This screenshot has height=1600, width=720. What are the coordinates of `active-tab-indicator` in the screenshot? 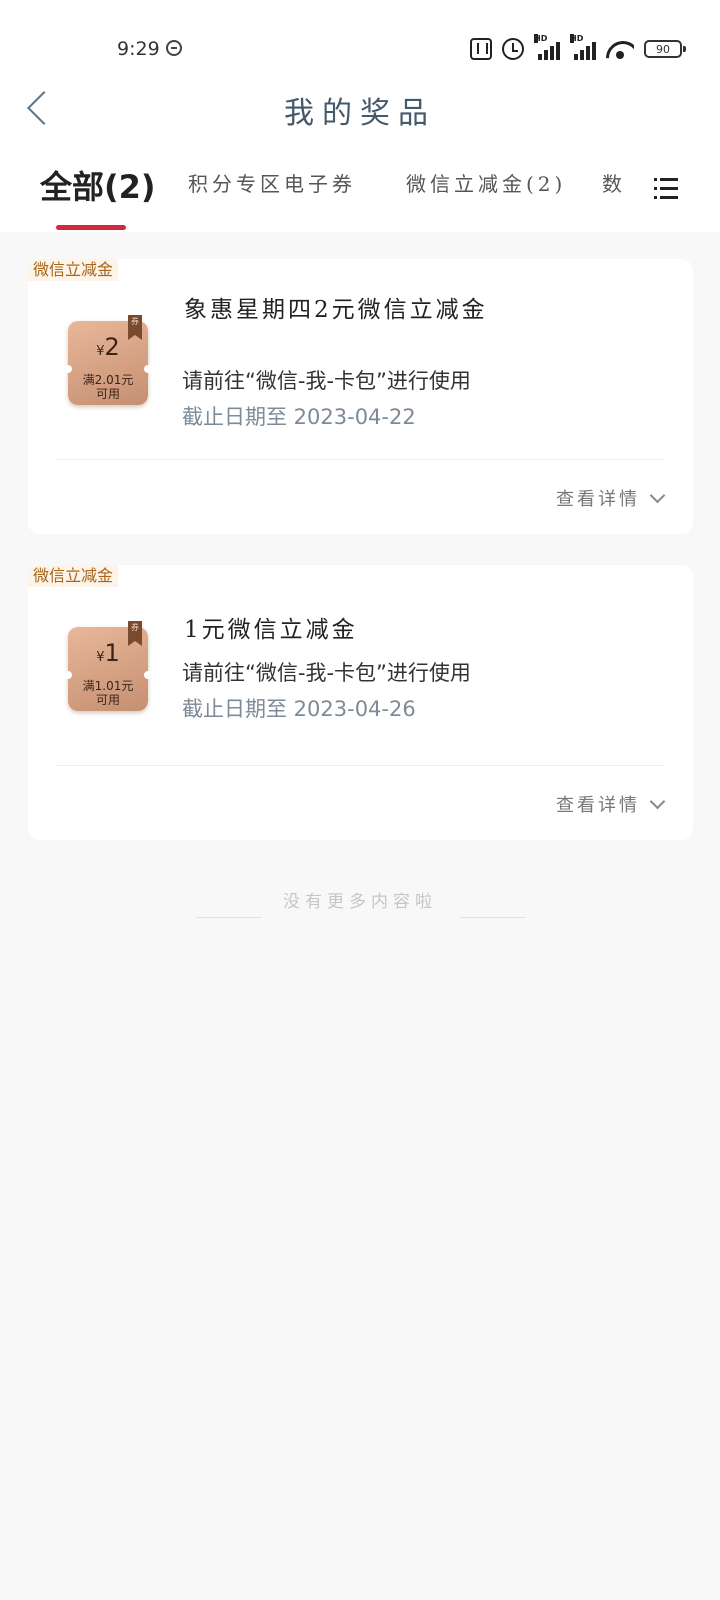 It's located at (91, 227).